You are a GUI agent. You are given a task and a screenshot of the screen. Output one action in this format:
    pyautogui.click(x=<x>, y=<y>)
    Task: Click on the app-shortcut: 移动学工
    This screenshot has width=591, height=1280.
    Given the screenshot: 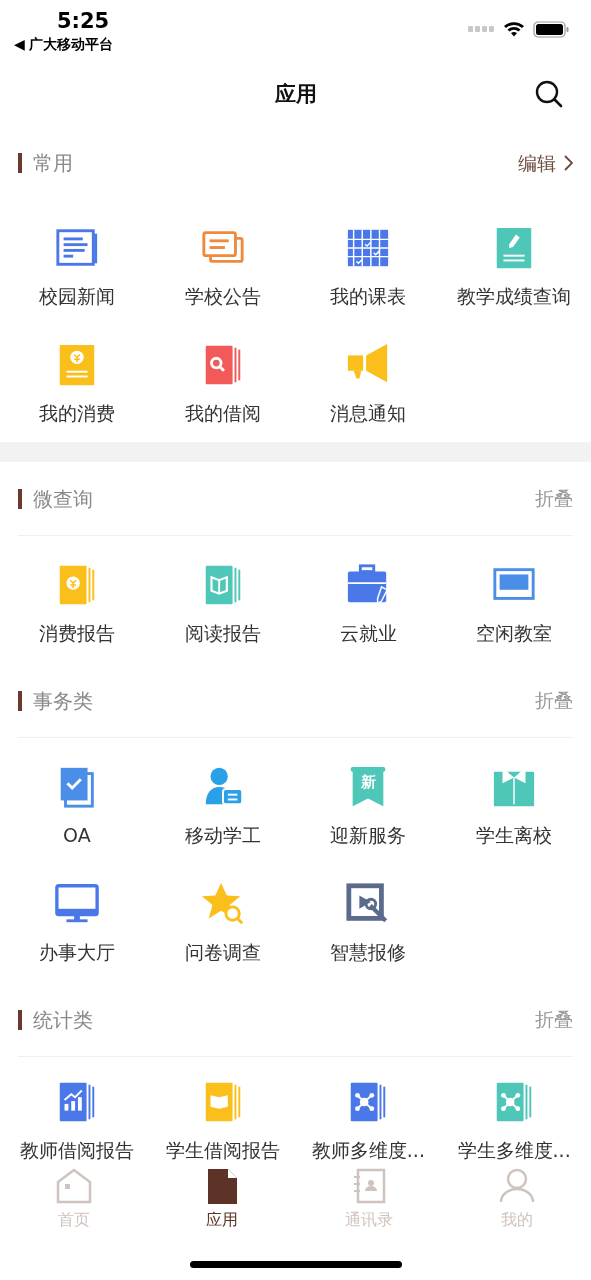 What is the action you would take?
    pyautogui.click(x=222, y=805)
    